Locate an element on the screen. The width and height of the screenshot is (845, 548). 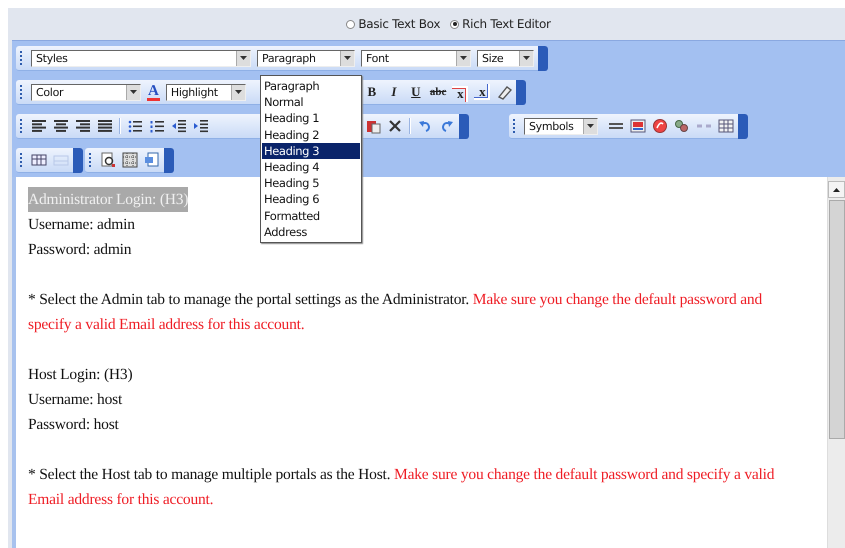
text-line: Host Login: (H3) is located at coordinates (80, 375).